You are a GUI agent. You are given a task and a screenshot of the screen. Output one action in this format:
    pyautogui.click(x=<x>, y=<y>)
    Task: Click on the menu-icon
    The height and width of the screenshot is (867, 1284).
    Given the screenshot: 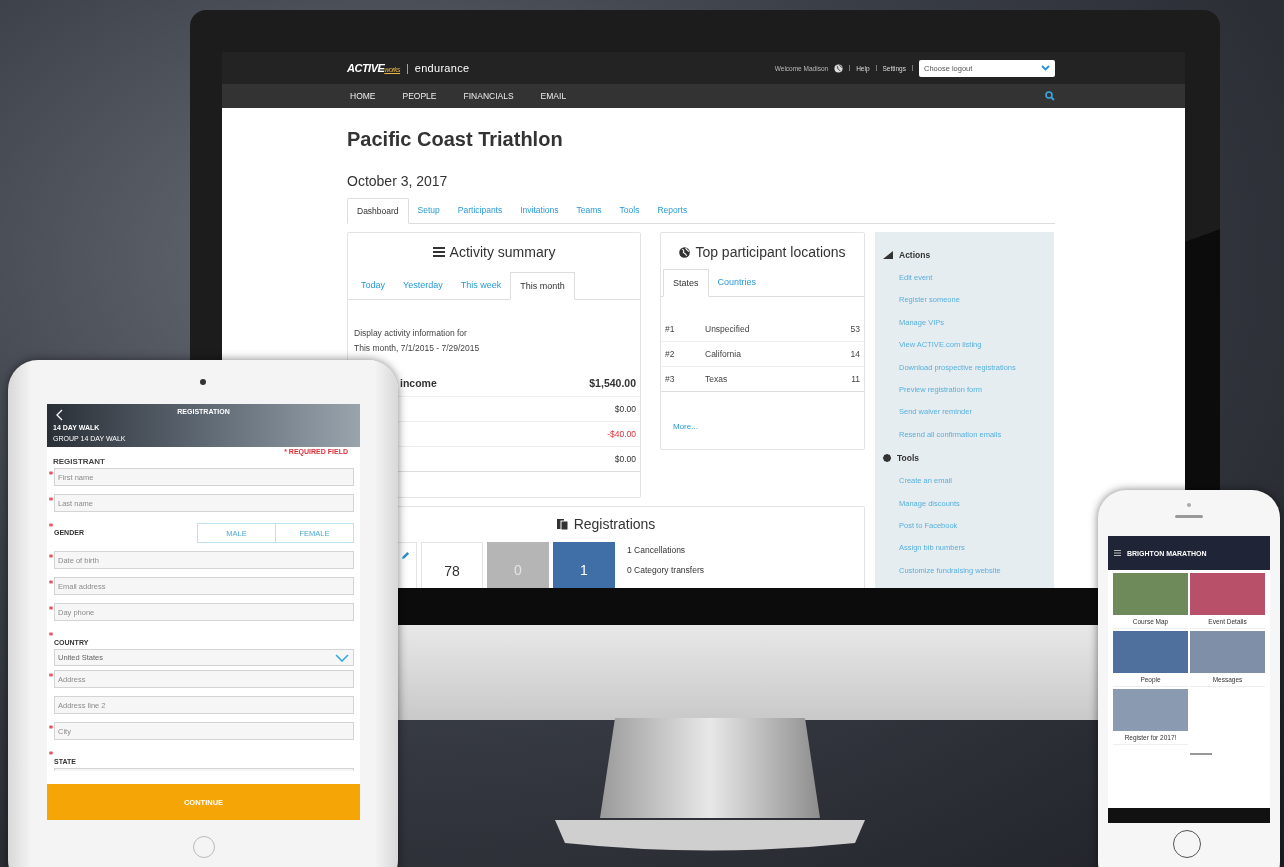 What is the action you would take?
    pyautogui.click(x=1117, y=553)
    